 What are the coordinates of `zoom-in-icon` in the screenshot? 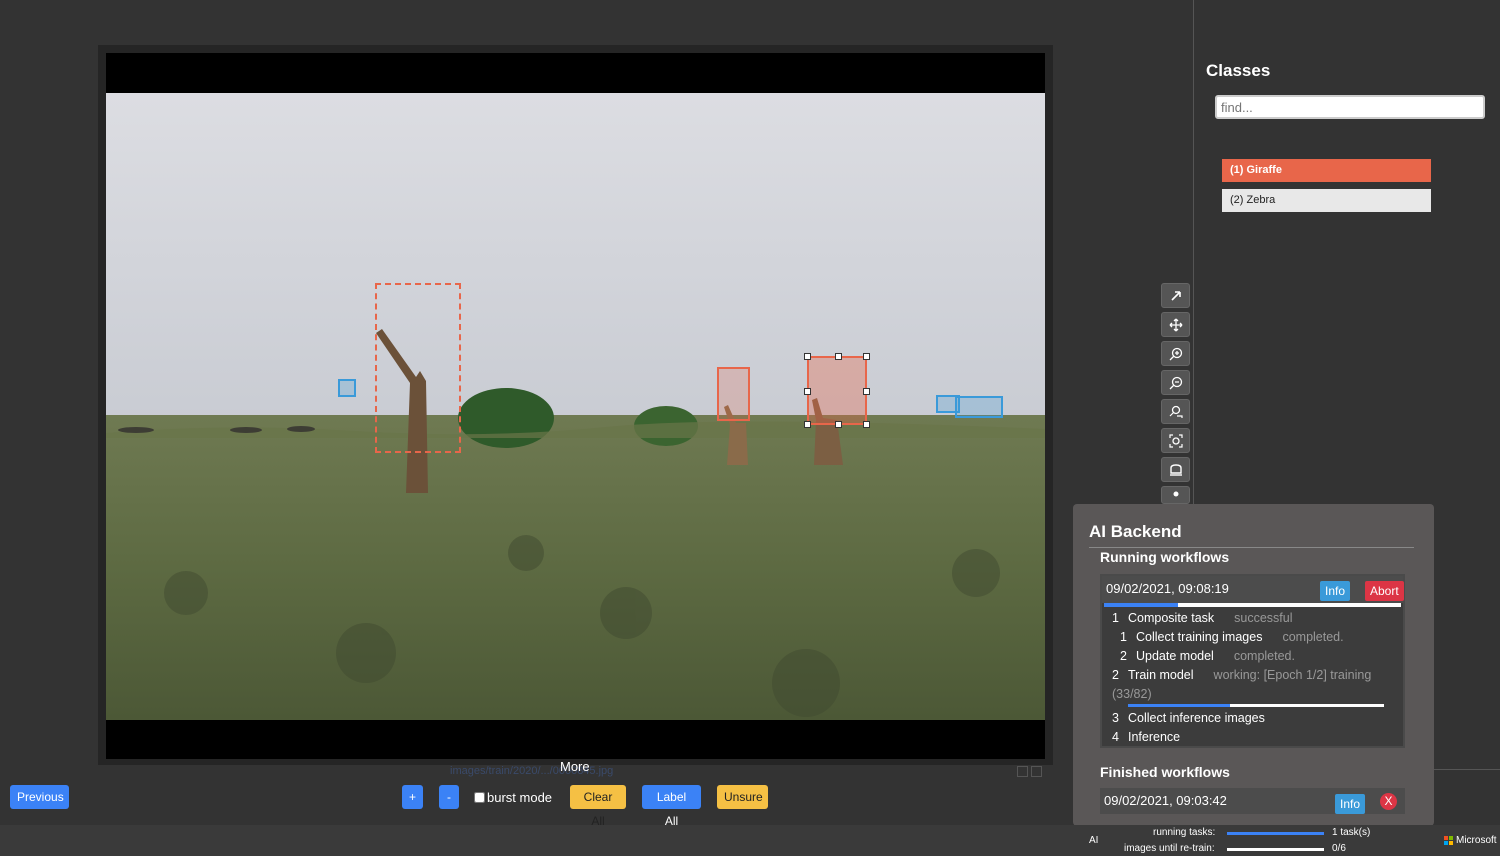 It's located at (1176, 354).